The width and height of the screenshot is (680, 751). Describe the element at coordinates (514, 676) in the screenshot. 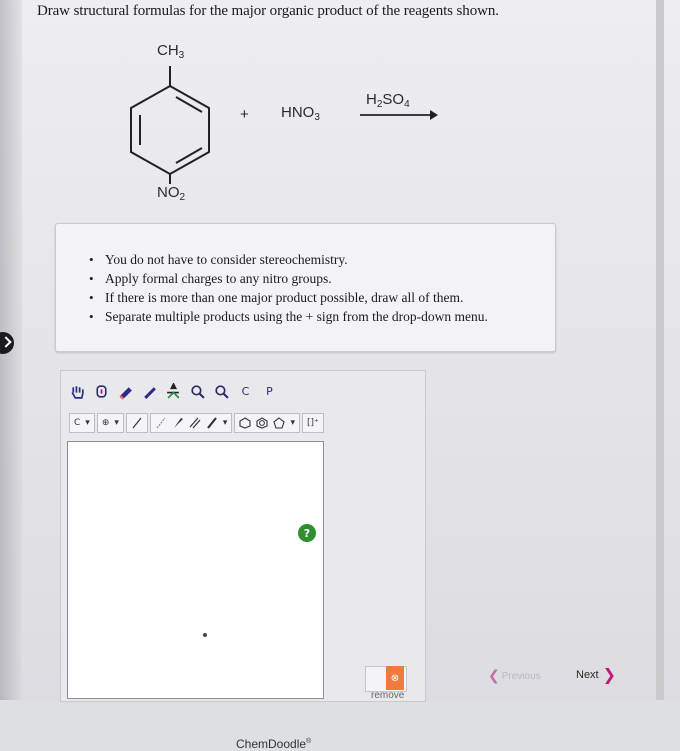

I see `previous-button: ❮ Previous` at that location.